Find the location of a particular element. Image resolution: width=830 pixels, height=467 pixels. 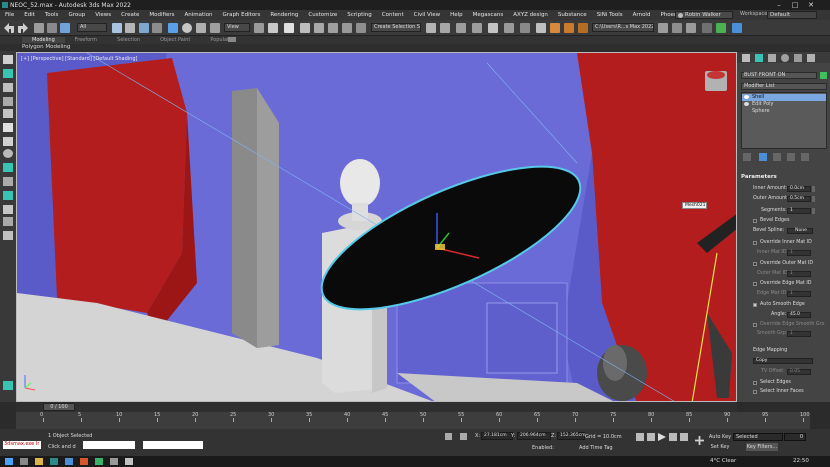

configure-sets-icon is located at coordinates (805, 157).